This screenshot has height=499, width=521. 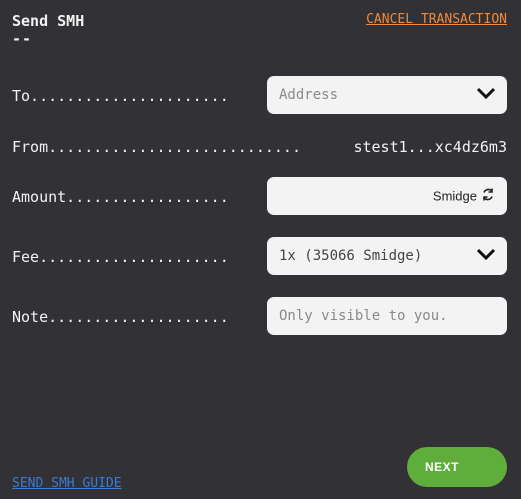 I want to click on note-placeholder: Only visible to you., so click(x=363, y=316).